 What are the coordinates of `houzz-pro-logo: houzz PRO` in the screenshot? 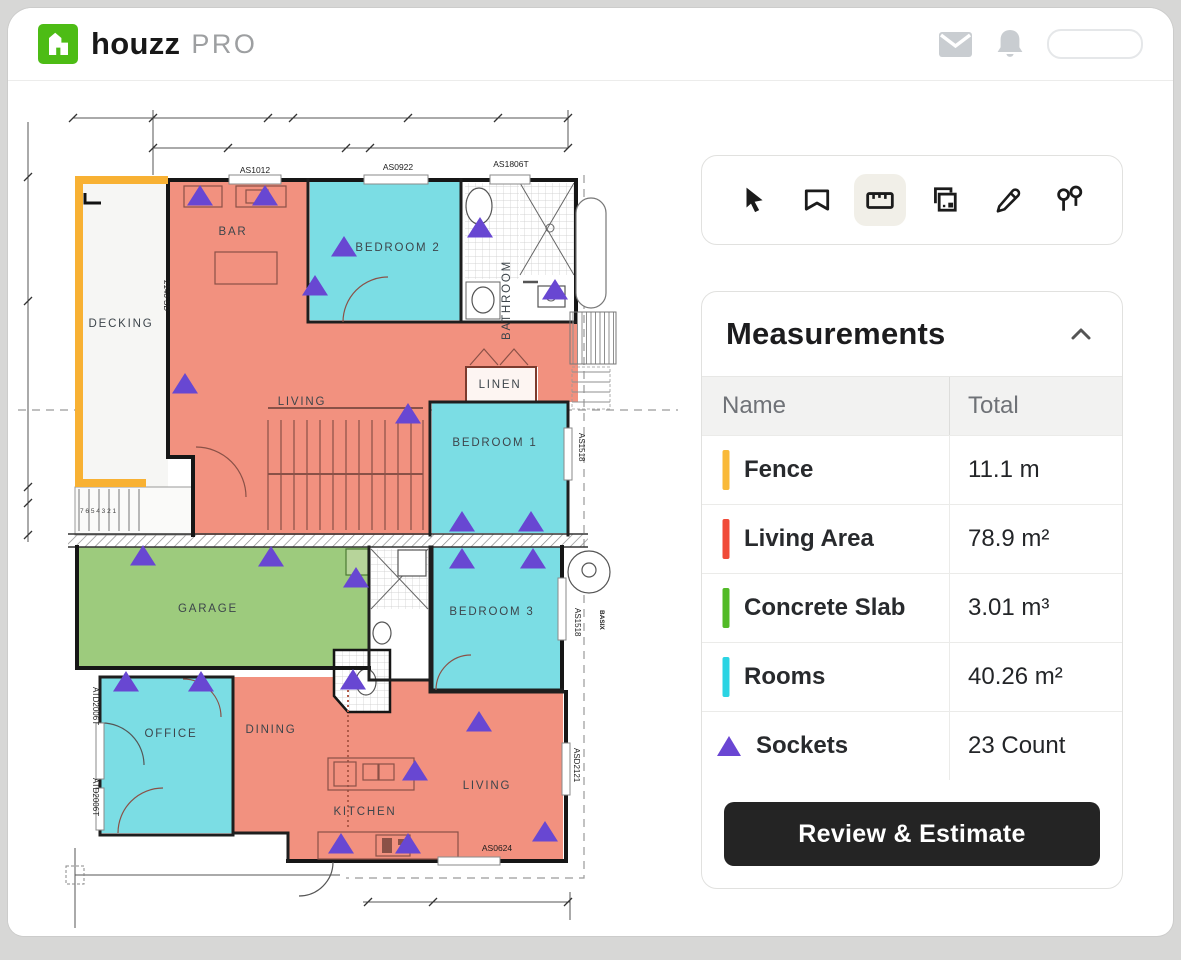 It's located at (147, 44).